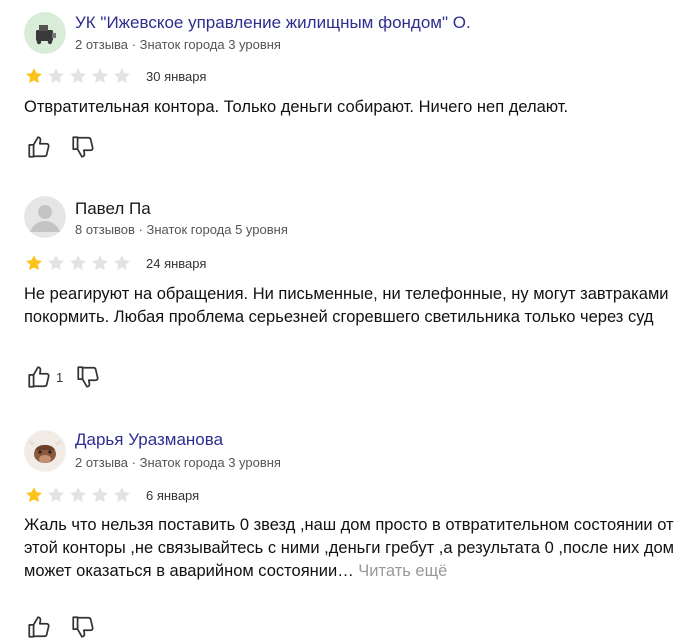 This screenshot has width=700, height=642. I want to click on rating-stars, so click(78, 495).